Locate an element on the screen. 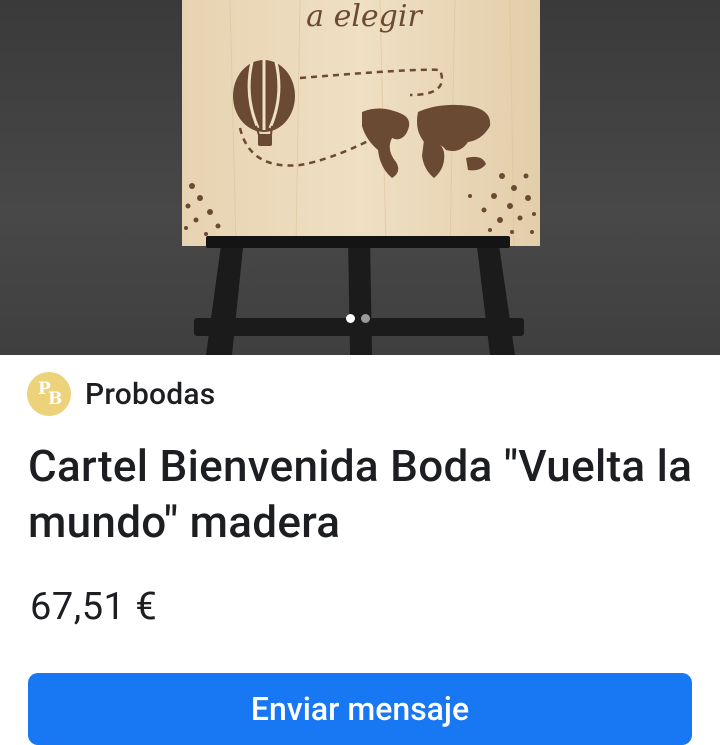 The width and height of the screenshot is (720, 745). seller-info: P B Probodas is located at coordinates (121, 394).